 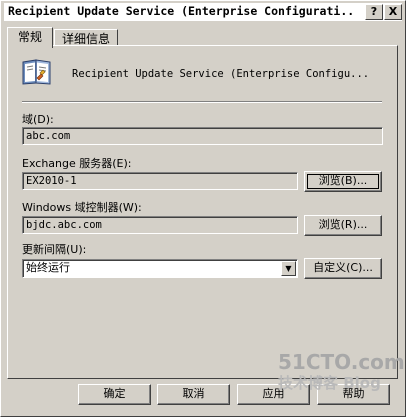 I want to click on domain-label: 域(D):, so click(x=38, y=119).